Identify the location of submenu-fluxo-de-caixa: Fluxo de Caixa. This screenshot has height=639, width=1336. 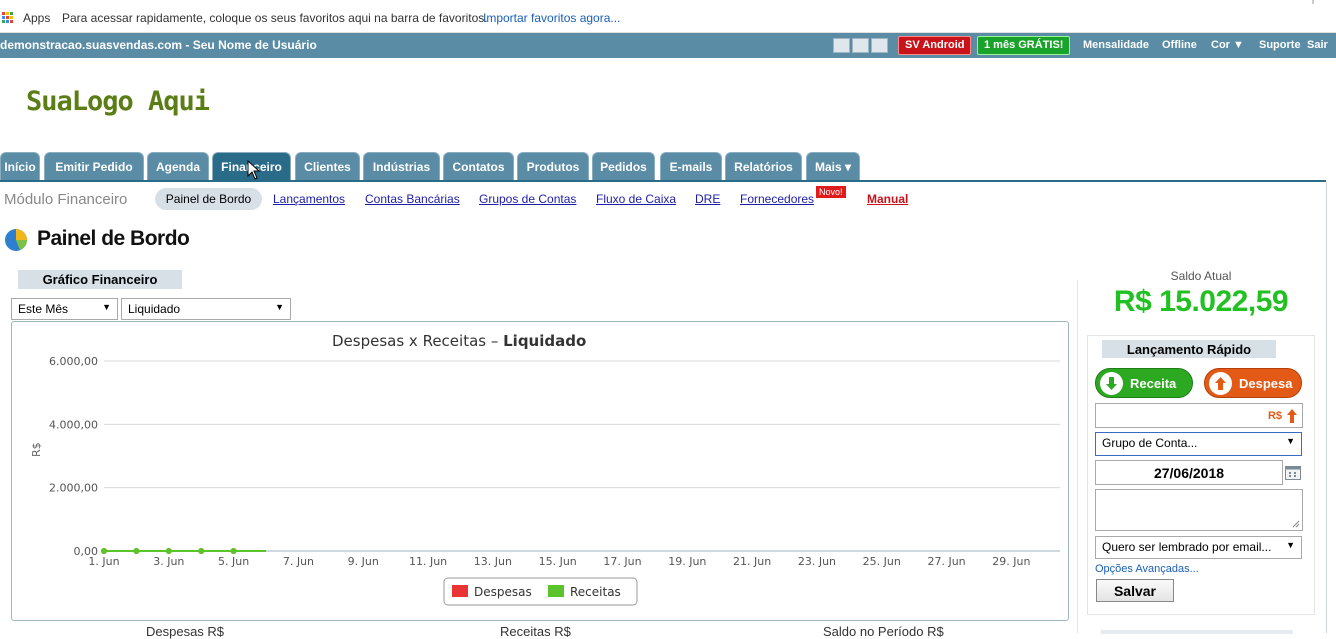
(636, 199).